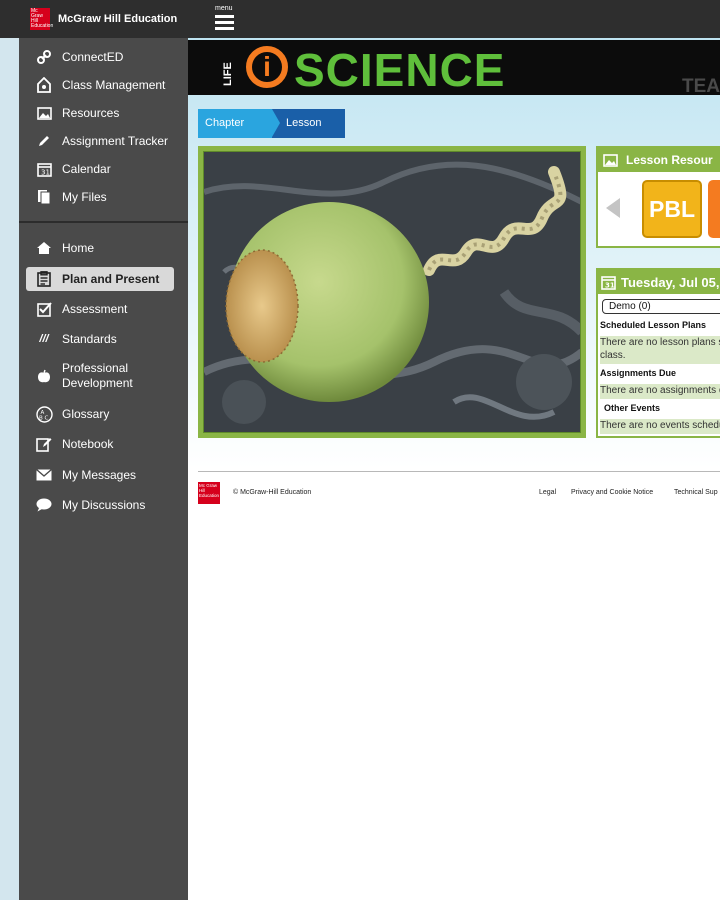  I want to click on checkbox-icon, so click(44, 309).